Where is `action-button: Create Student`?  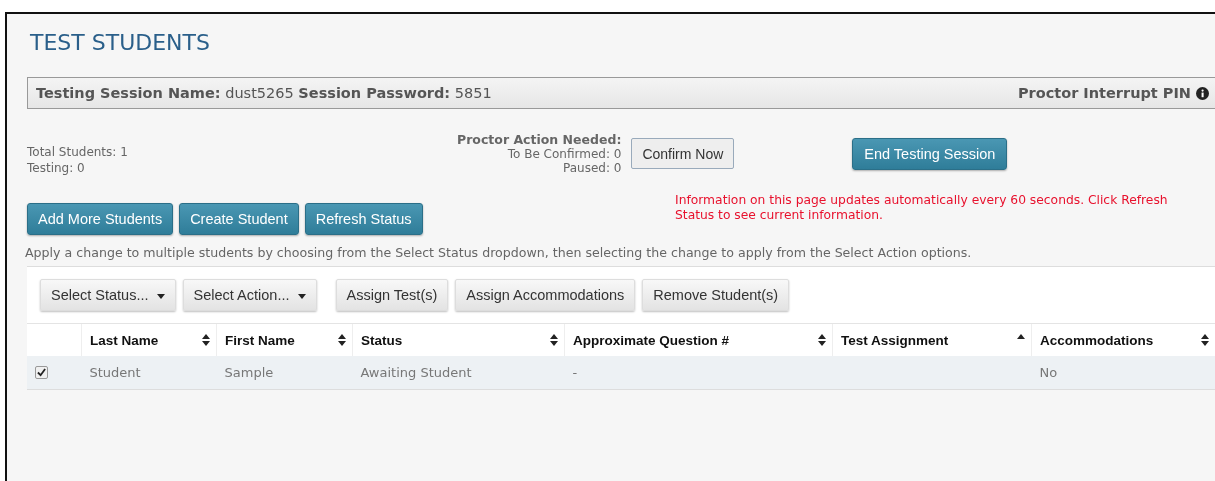
action-button: Create Student is located at coordinates (239, 219).